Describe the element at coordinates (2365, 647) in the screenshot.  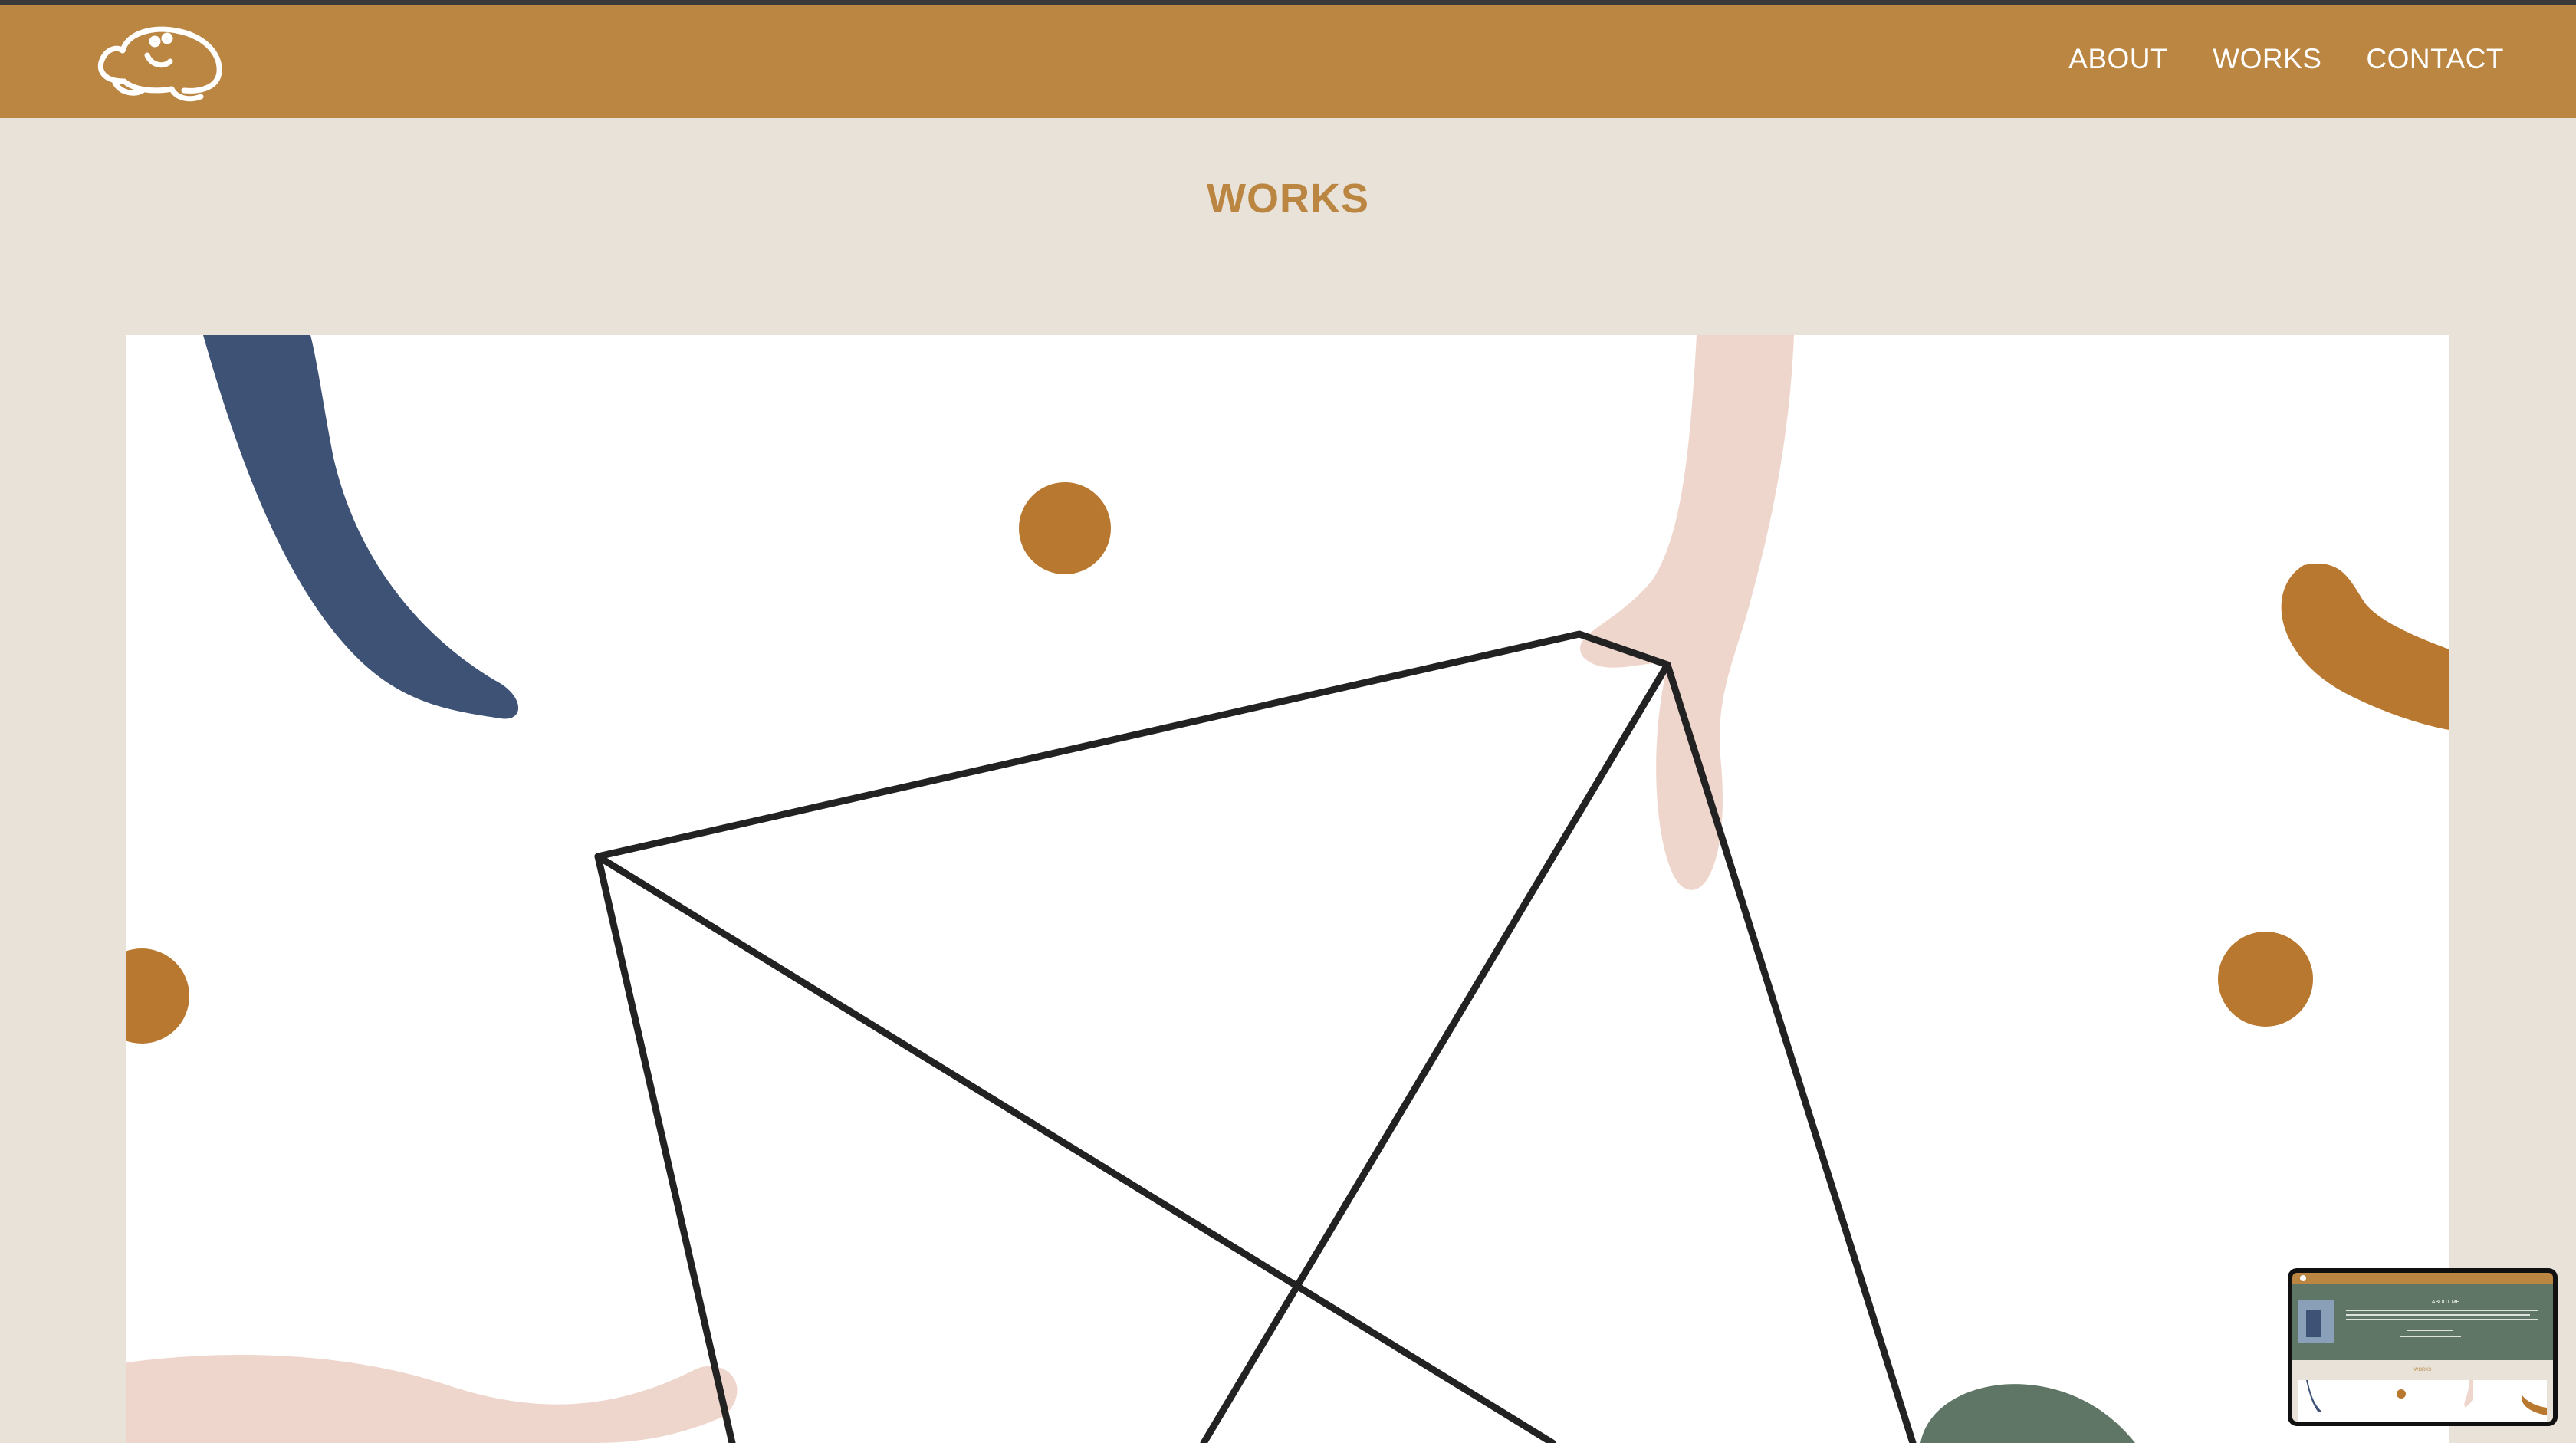
I see `mustard-hook-shape` at that location.